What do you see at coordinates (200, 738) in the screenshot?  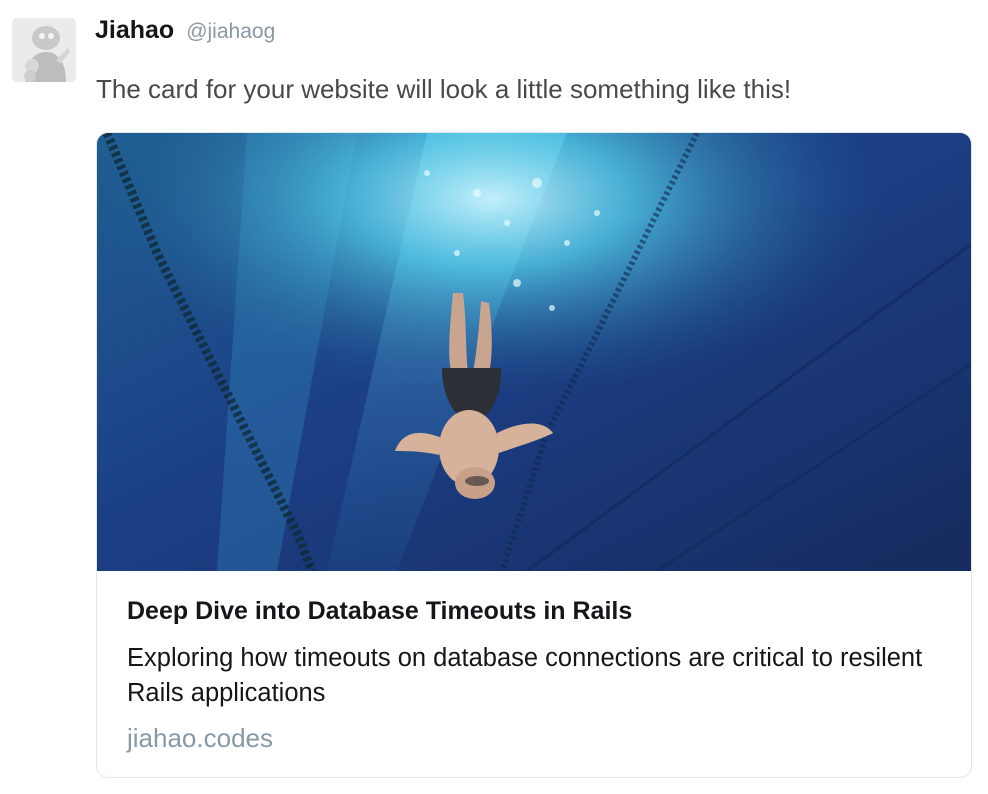 I see `card-domain: jiahao.codes` at bounding box center [200, 738].